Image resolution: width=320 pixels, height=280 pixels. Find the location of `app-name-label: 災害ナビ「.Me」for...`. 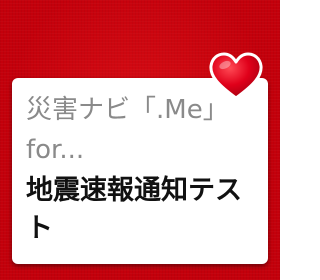

app-name-label: 災害ナビ「.Me」for... is located at coordinates (121, 130).